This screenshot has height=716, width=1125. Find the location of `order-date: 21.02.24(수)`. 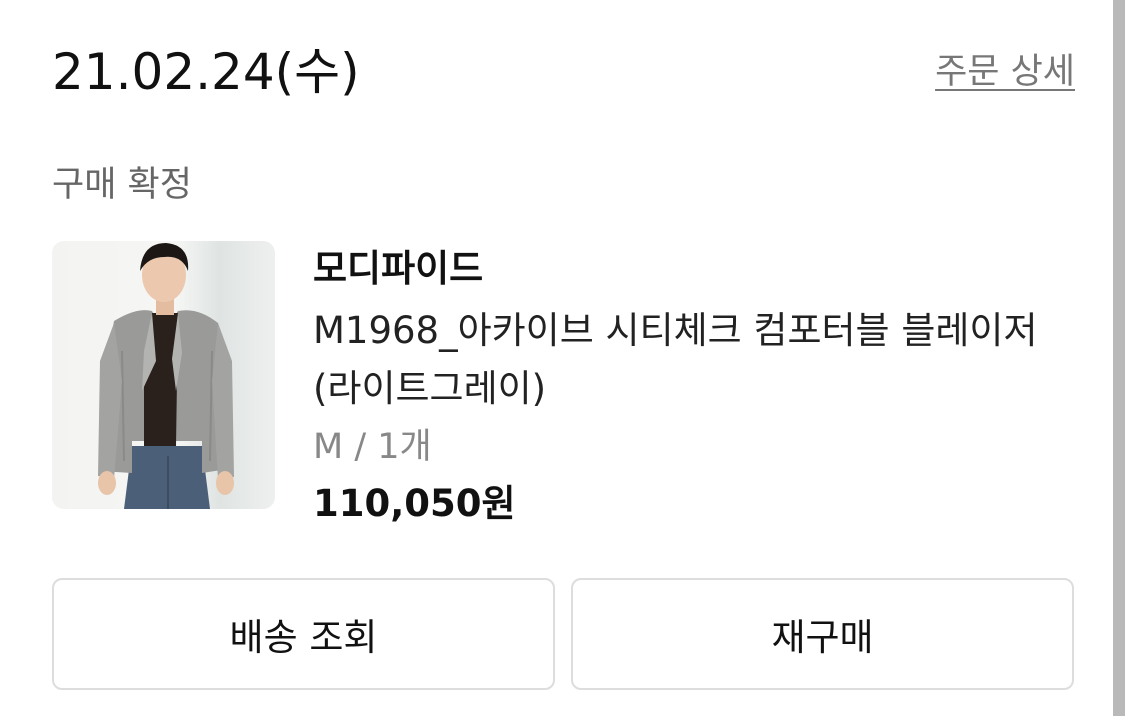

order-date: 21.02.24(수) is located at coordinates (206, 72).